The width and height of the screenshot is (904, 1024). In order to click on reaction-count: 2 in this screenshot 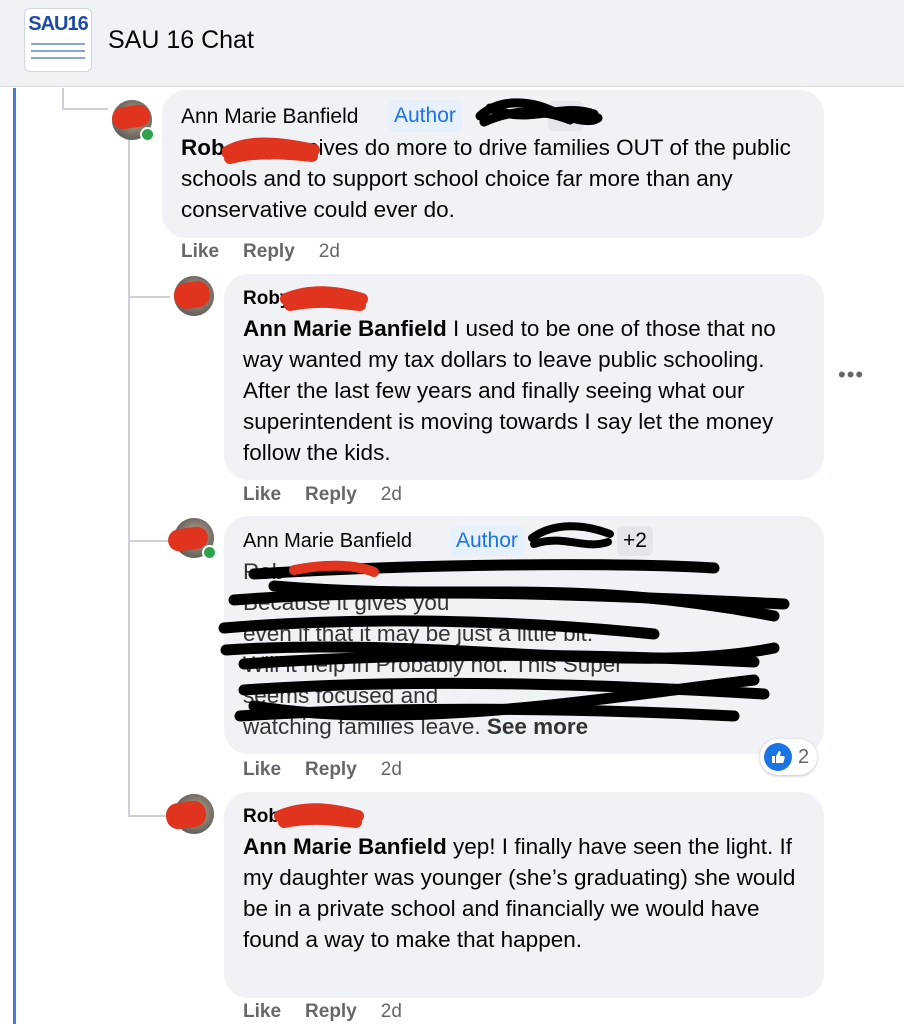, I will do `click(804, 756)`.